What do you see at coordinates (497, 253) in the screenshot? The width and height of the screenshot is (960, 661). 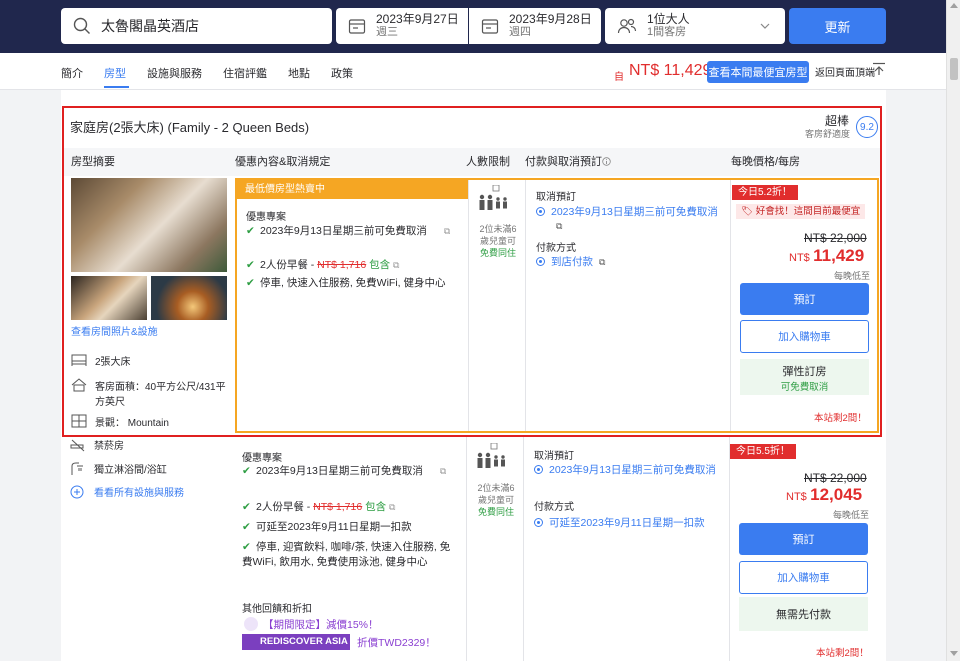 I see `capacity-free: 免費同住` at bounding box center [497, 253].